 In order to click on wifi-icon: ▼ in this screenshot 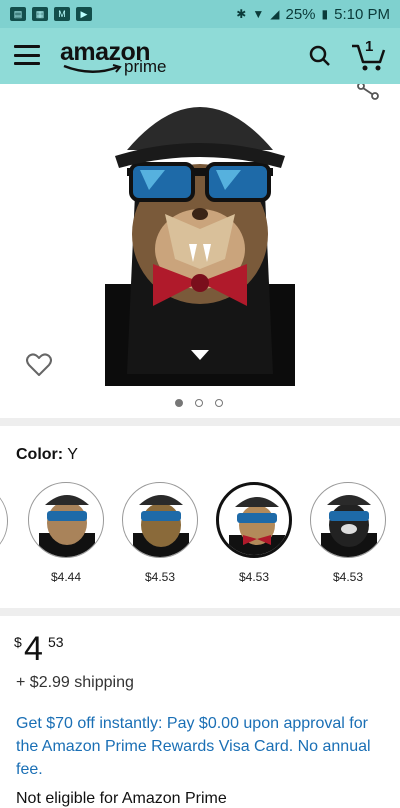, I will do `click(258, 14)`.